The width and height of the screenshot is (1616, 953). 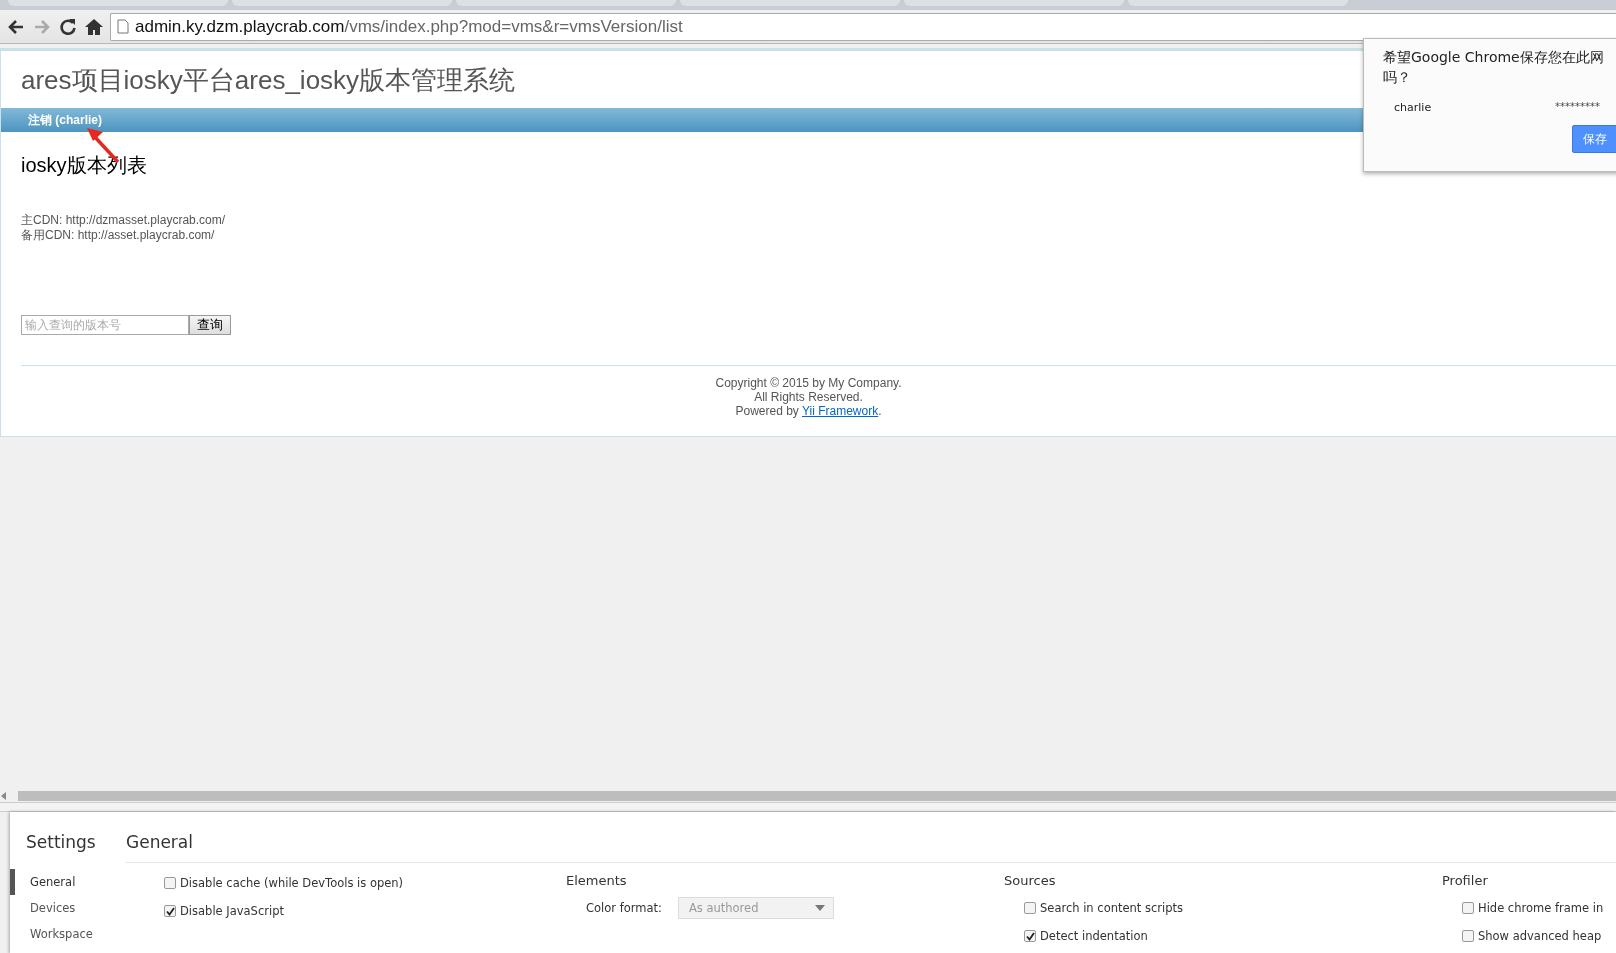 I want to click on checkbox-label: Hide chrome frame in, so click(x=1541, y=908).